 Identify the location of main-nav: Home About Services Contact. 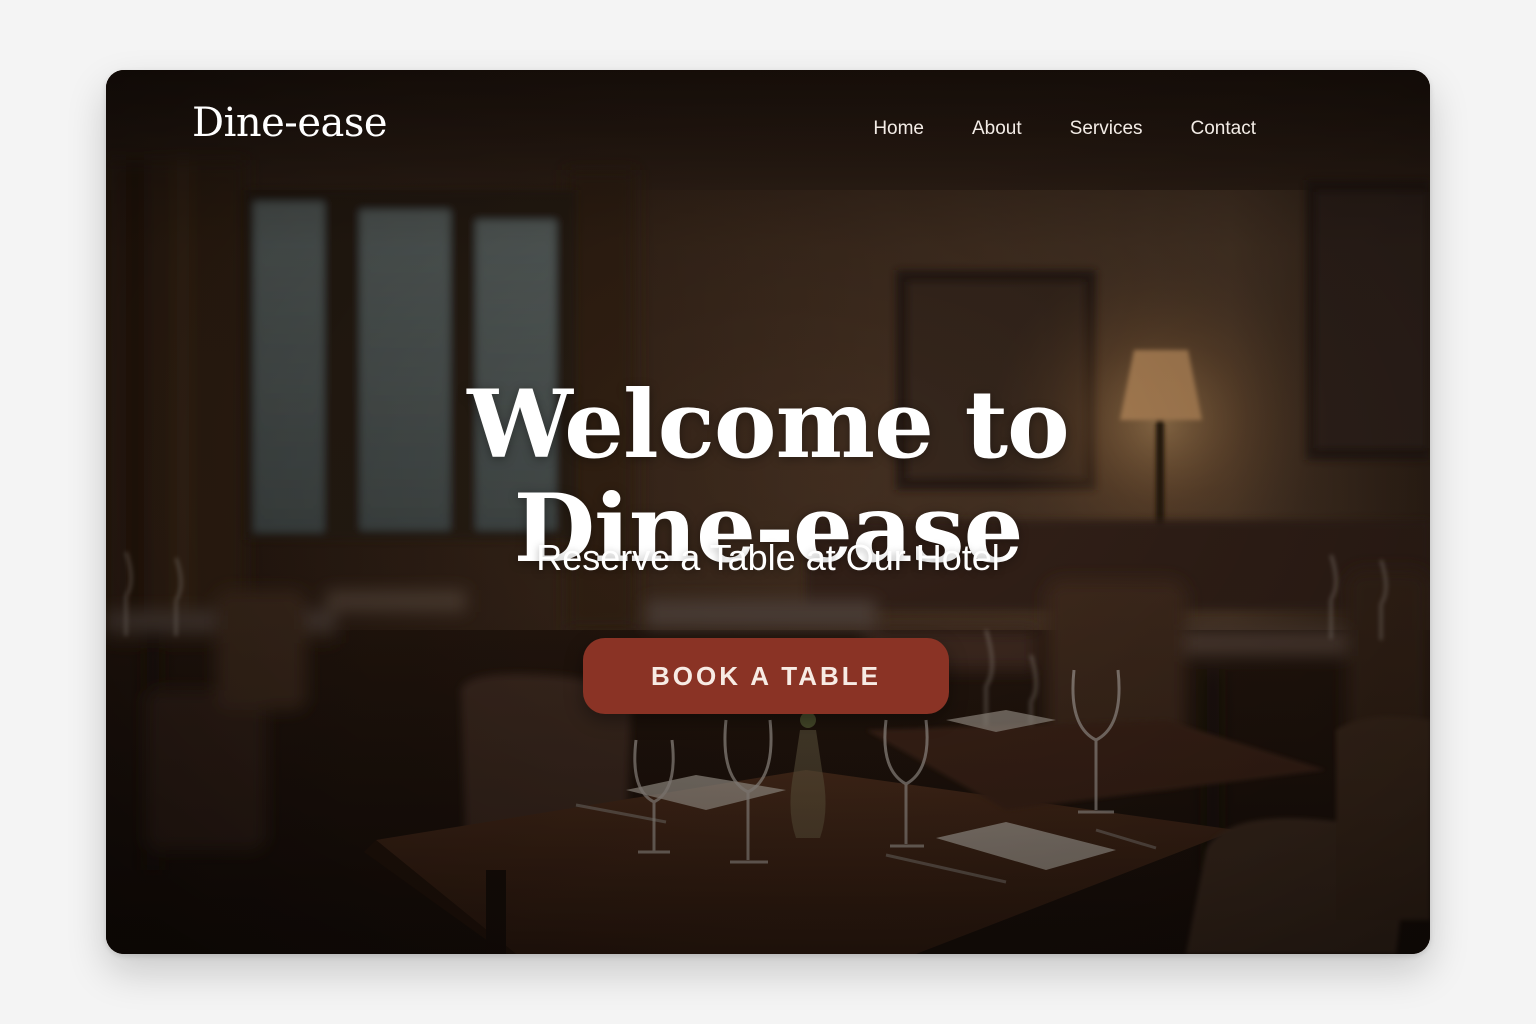
(1064, 129).